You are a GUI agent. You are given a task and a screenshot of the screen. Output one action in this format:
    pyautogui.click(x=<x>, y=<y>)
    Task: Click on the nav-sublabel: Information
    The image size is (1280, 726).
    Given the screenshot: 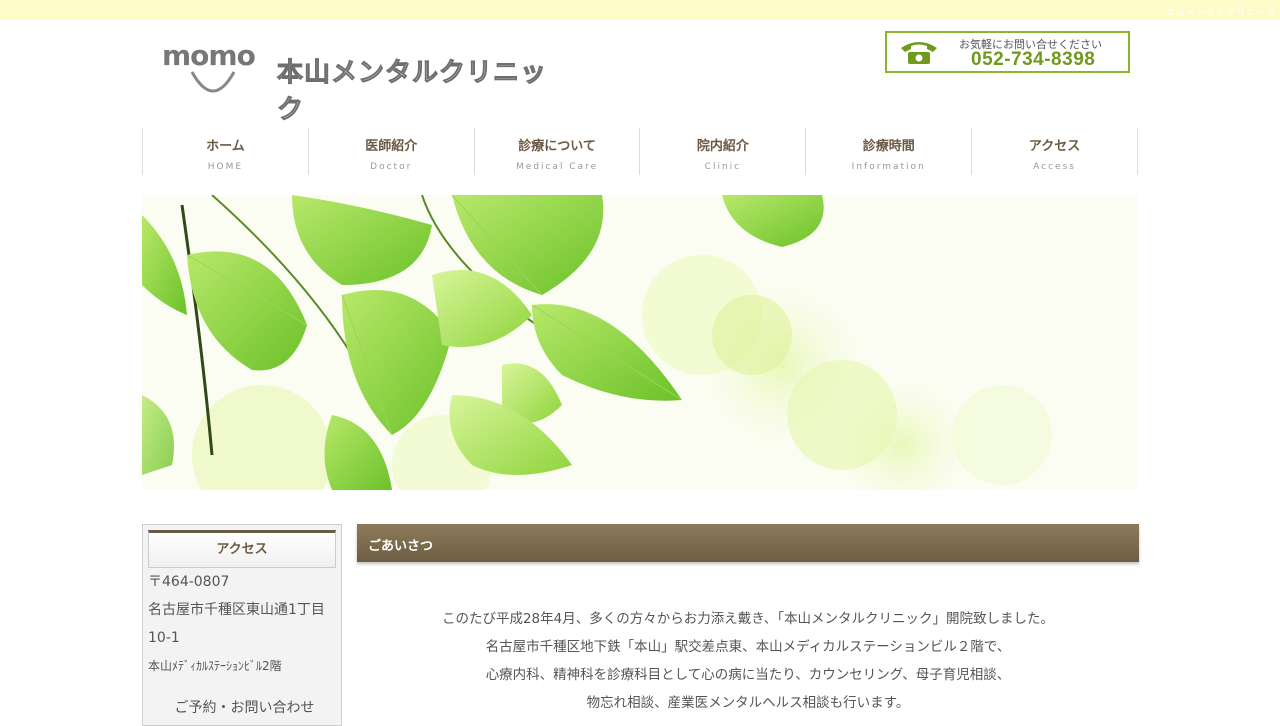 What is the action you would take?
    pyautogui.click(x=888, y=167)
    